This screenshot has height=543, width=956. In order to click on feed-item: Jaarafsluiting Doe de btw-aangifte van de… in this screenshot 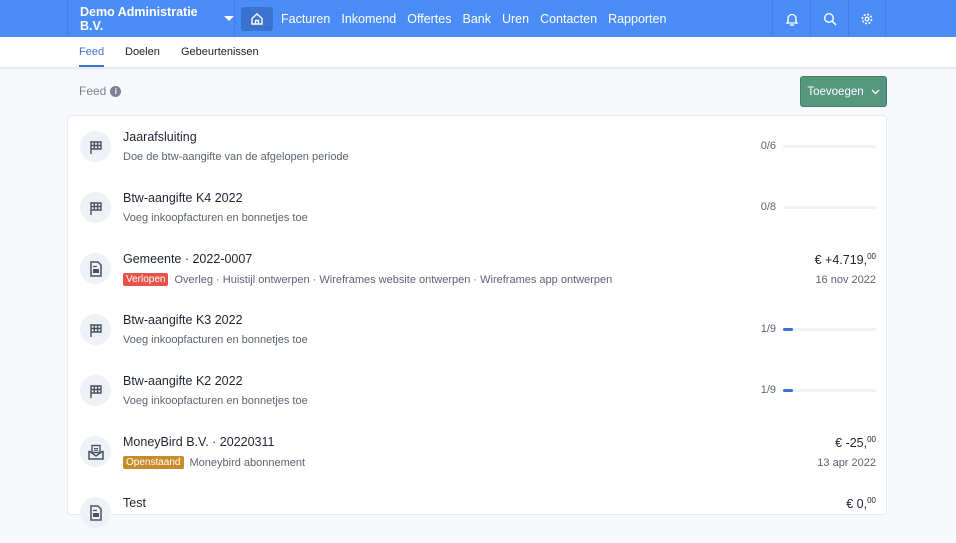, I will do `click(478, 146)`.